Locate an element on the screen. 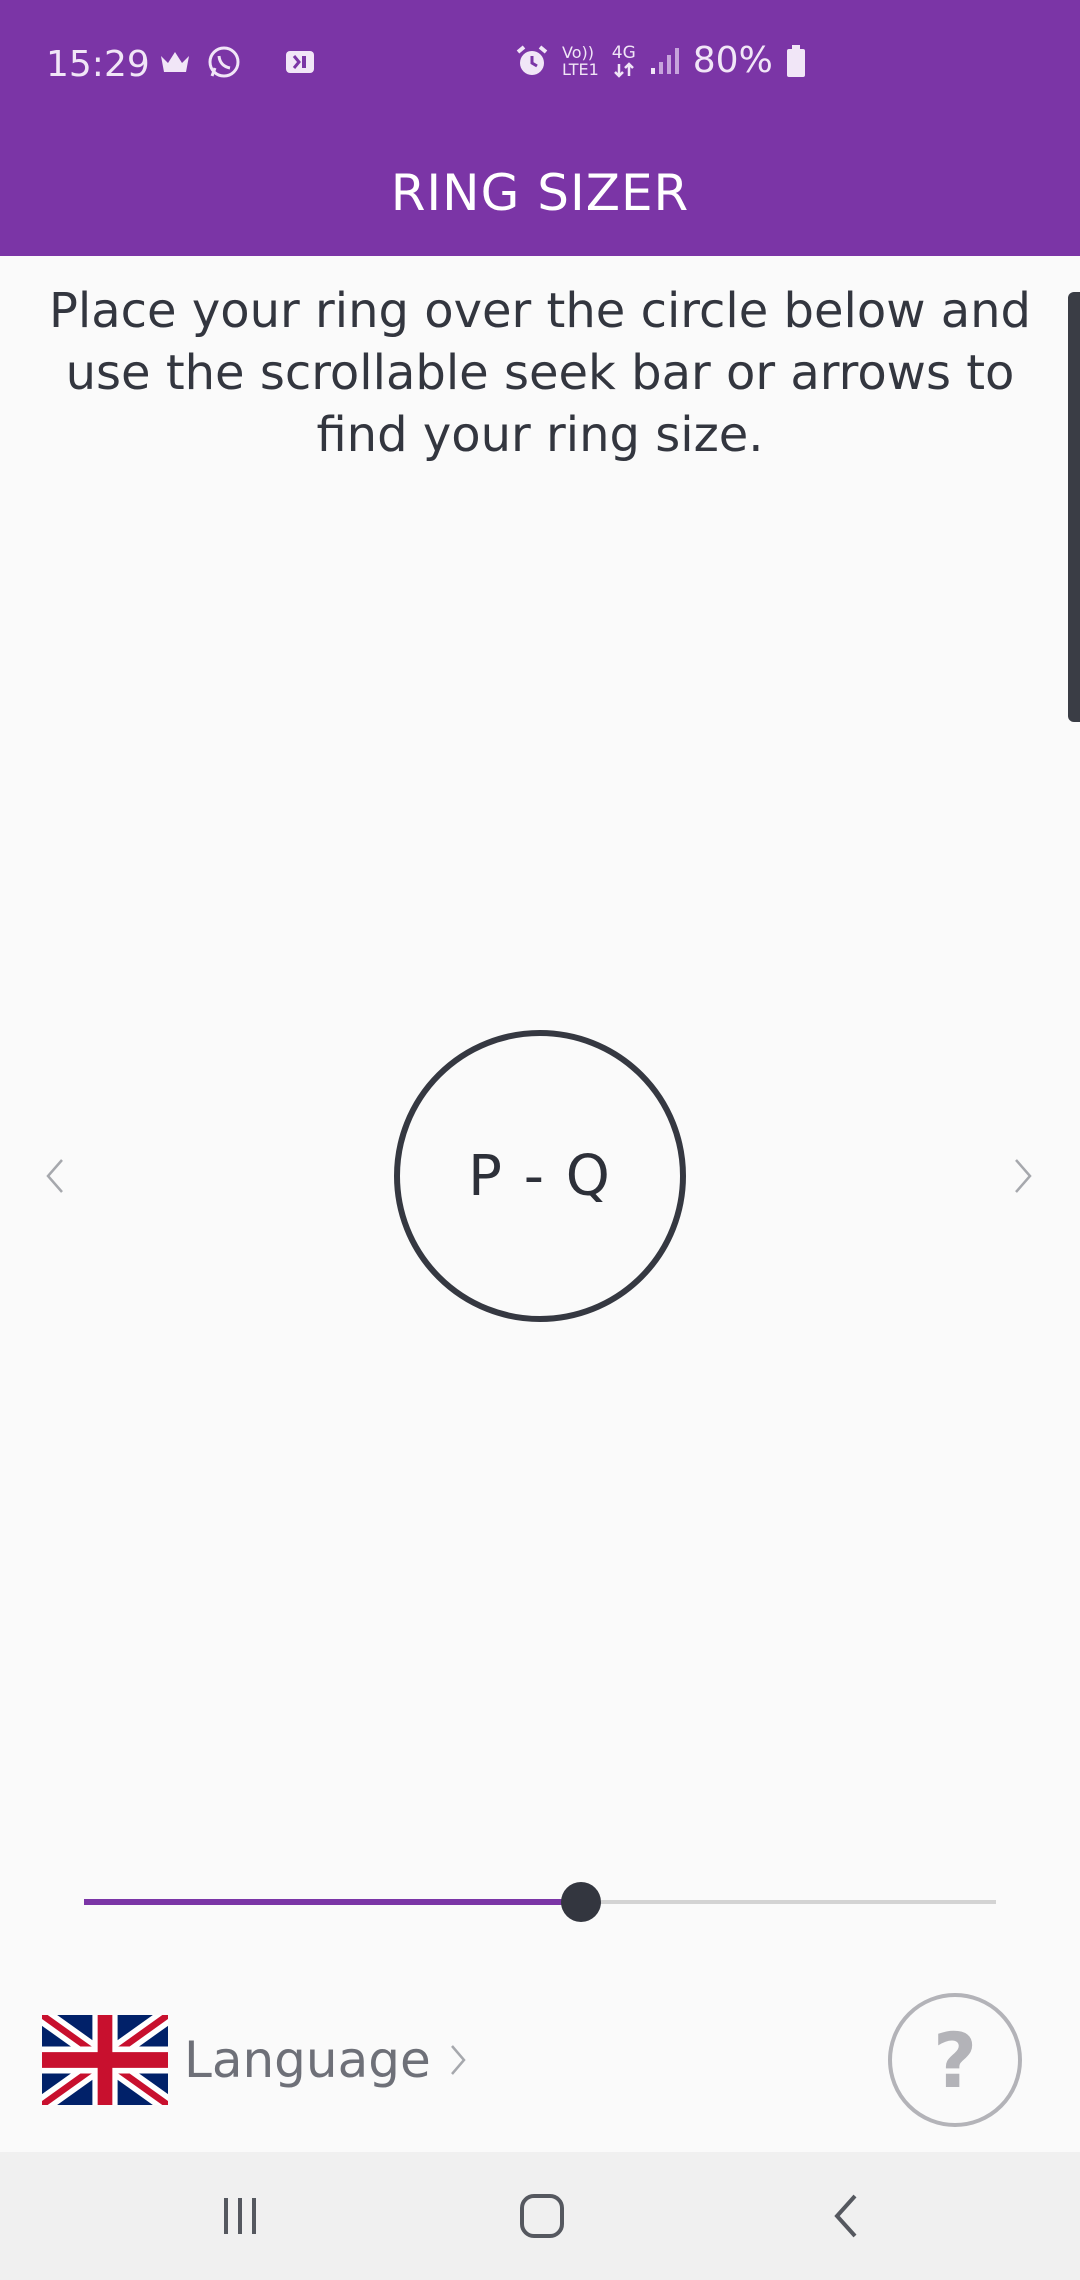 The image size is (1080, 2280). recent-apps-icon is located at coordinates (240, 2216).